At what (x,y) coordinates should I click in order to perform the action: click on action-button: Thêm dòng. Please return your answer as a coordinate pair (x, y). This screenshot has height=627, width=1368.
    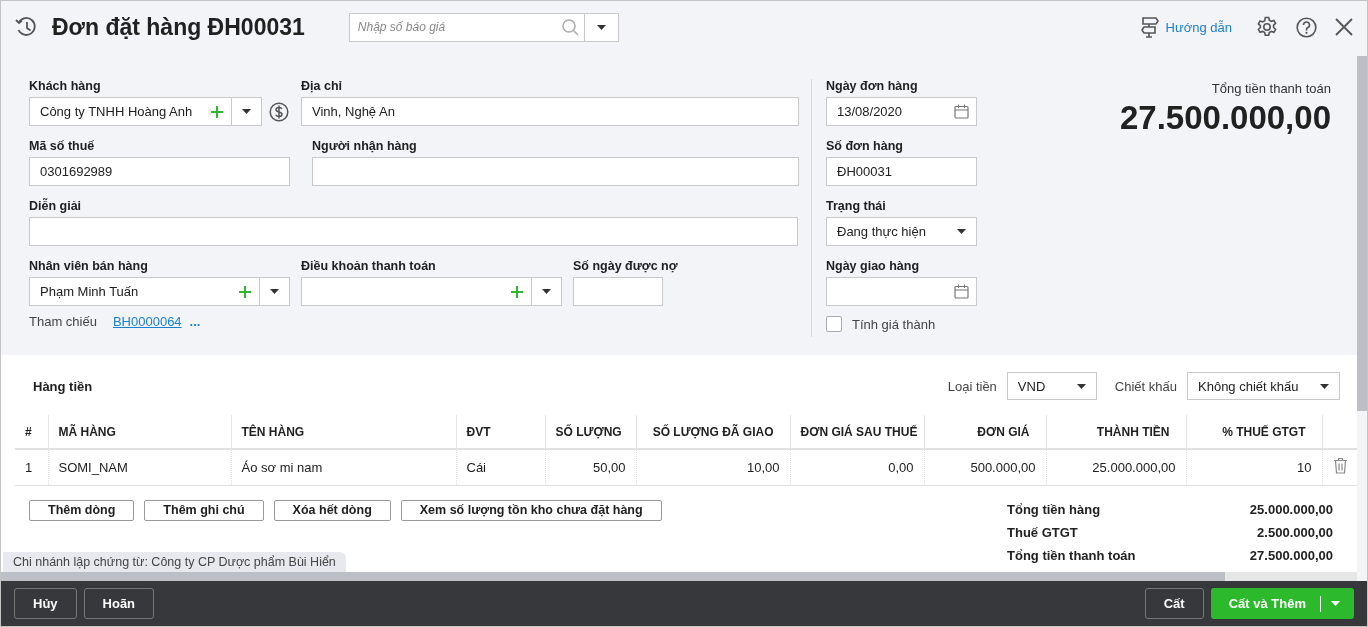
    Looking at the image, I should click on (82, 510).